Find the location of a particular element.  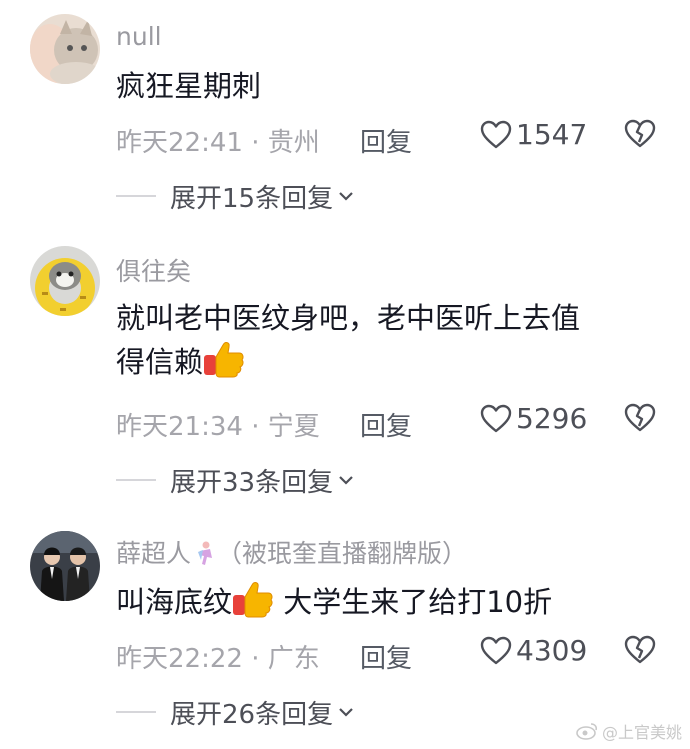

username: 薛超人 is located at coordinates (153, 553).